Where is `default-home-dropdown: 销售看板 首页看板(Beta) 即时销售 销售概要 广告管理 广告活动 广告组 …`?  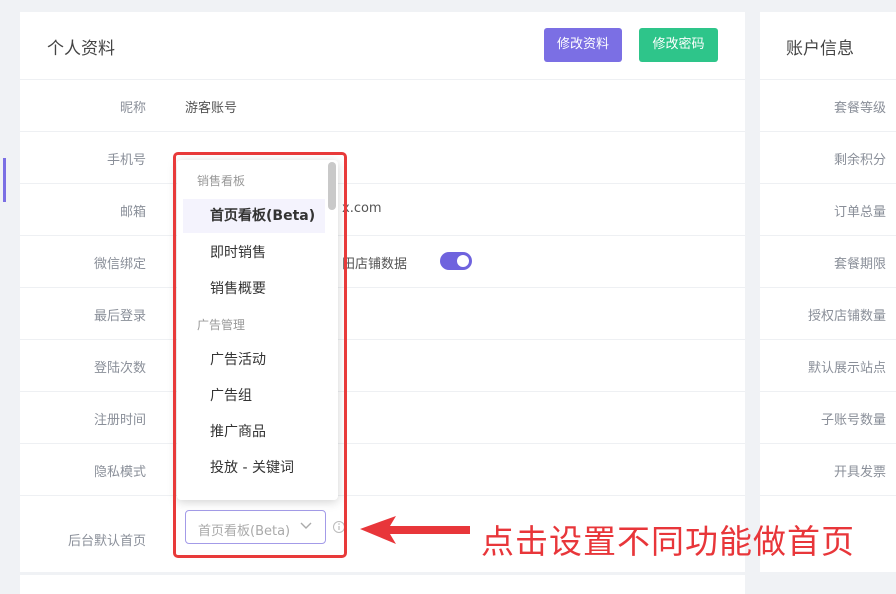 default-home-dropdown: 销售看板 首页看板(Beta) 即时销售 销售概要 广告管理 广告活动 广告组 … is located at coordinates (257, 330).